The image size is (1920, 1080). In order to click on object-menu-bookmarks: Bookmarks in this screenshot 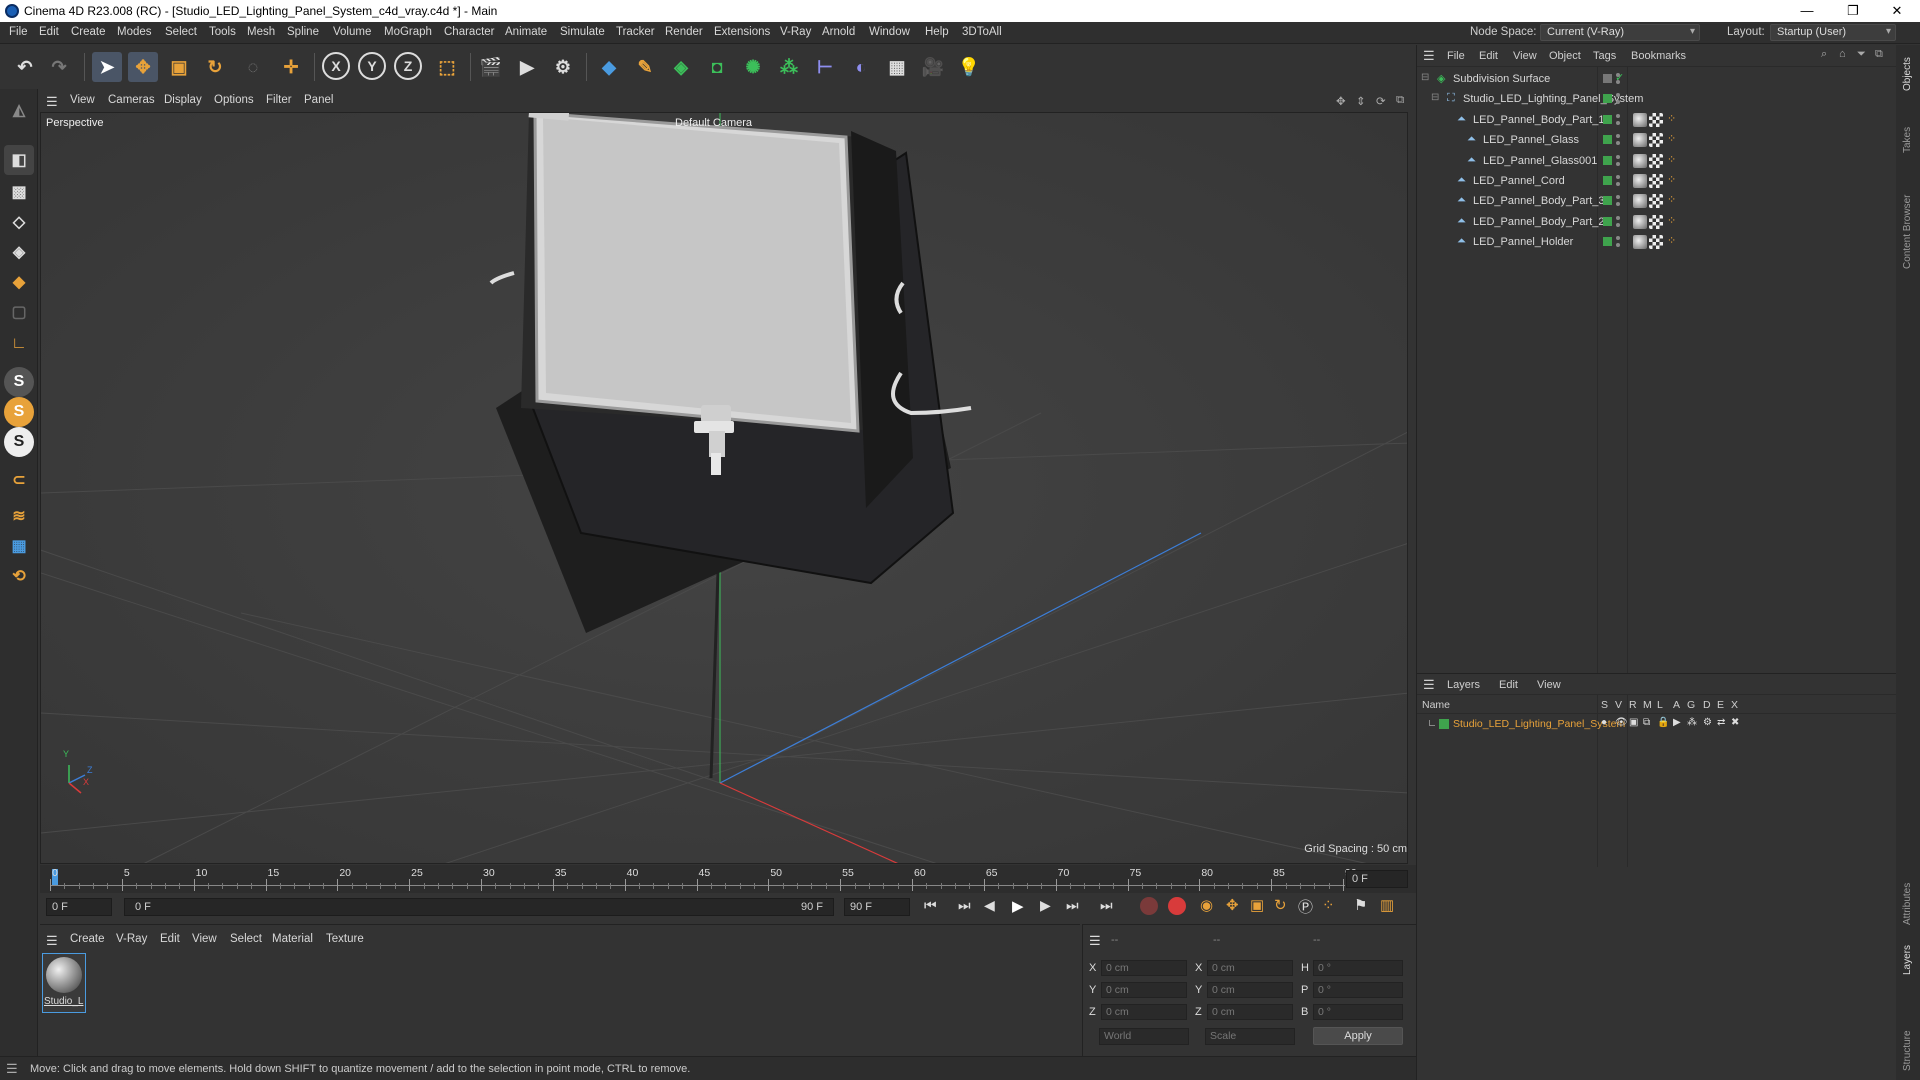, I will do `click(1658, 56)`.